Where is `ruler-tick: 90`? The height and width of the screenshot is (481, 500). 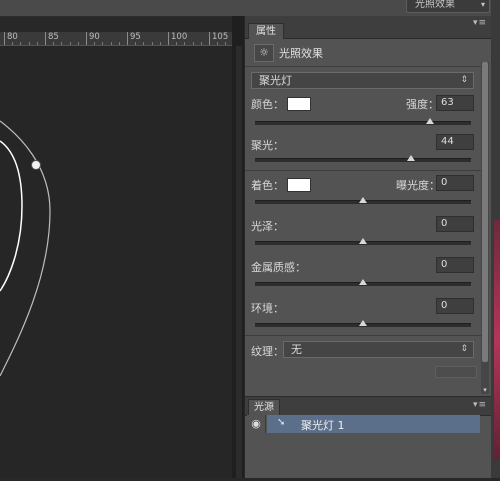 ruler-tick: 90 is located at coordinates (93, 38).